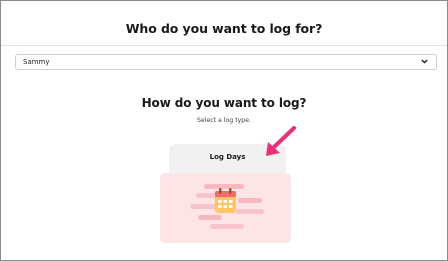  I want to click on log-method-subtitle: Select a log type., so click(223, 120).